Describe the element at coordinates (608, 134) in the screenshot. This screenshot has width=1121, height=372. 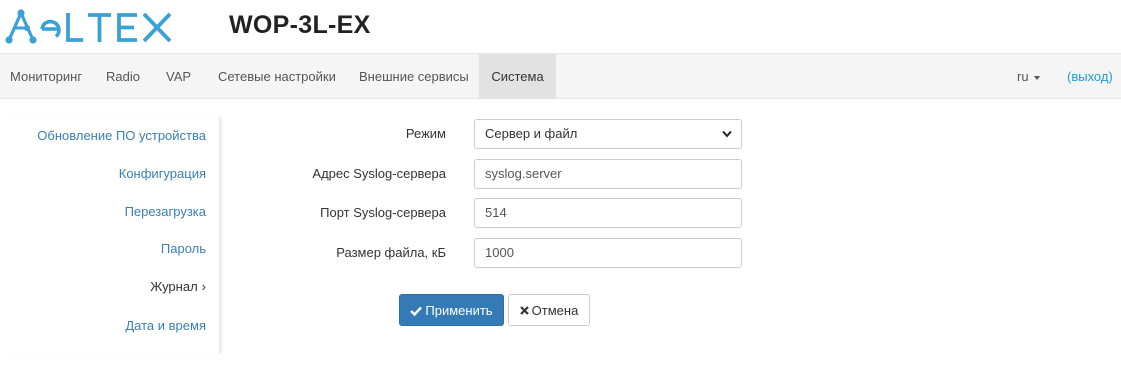
I see `mode-select: Сервер и файл` at that location.